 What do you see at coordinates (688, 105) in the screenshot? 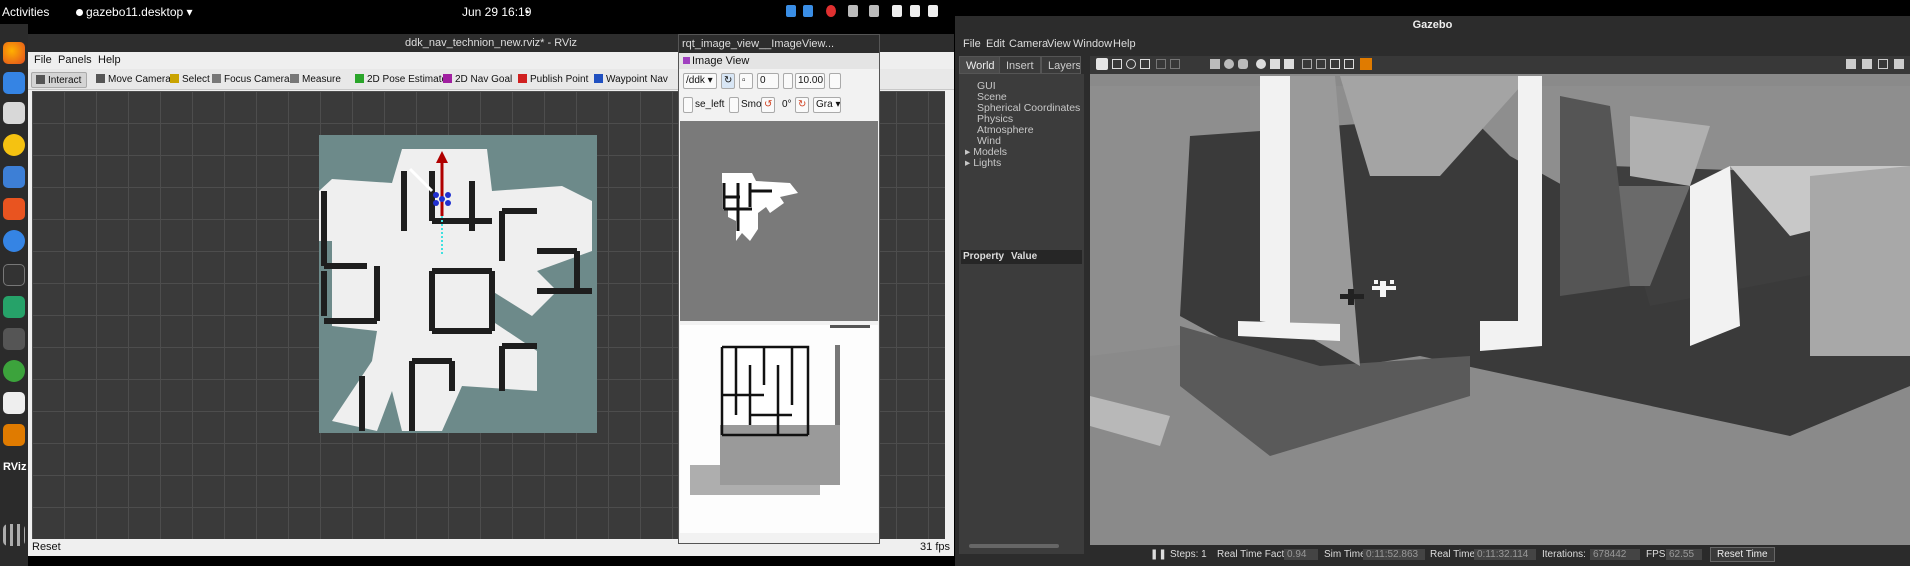
I see `mouse-left-checkbox` at bounding box center [688, 105].